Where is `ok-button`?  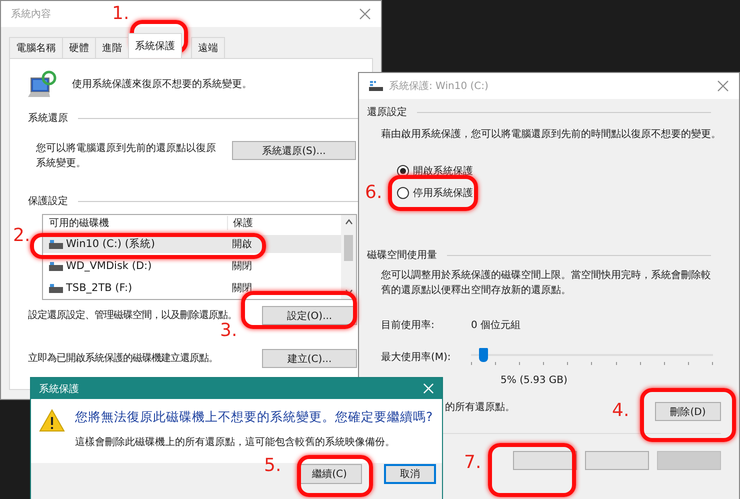
ok-button is located at coordinates (545, 460).